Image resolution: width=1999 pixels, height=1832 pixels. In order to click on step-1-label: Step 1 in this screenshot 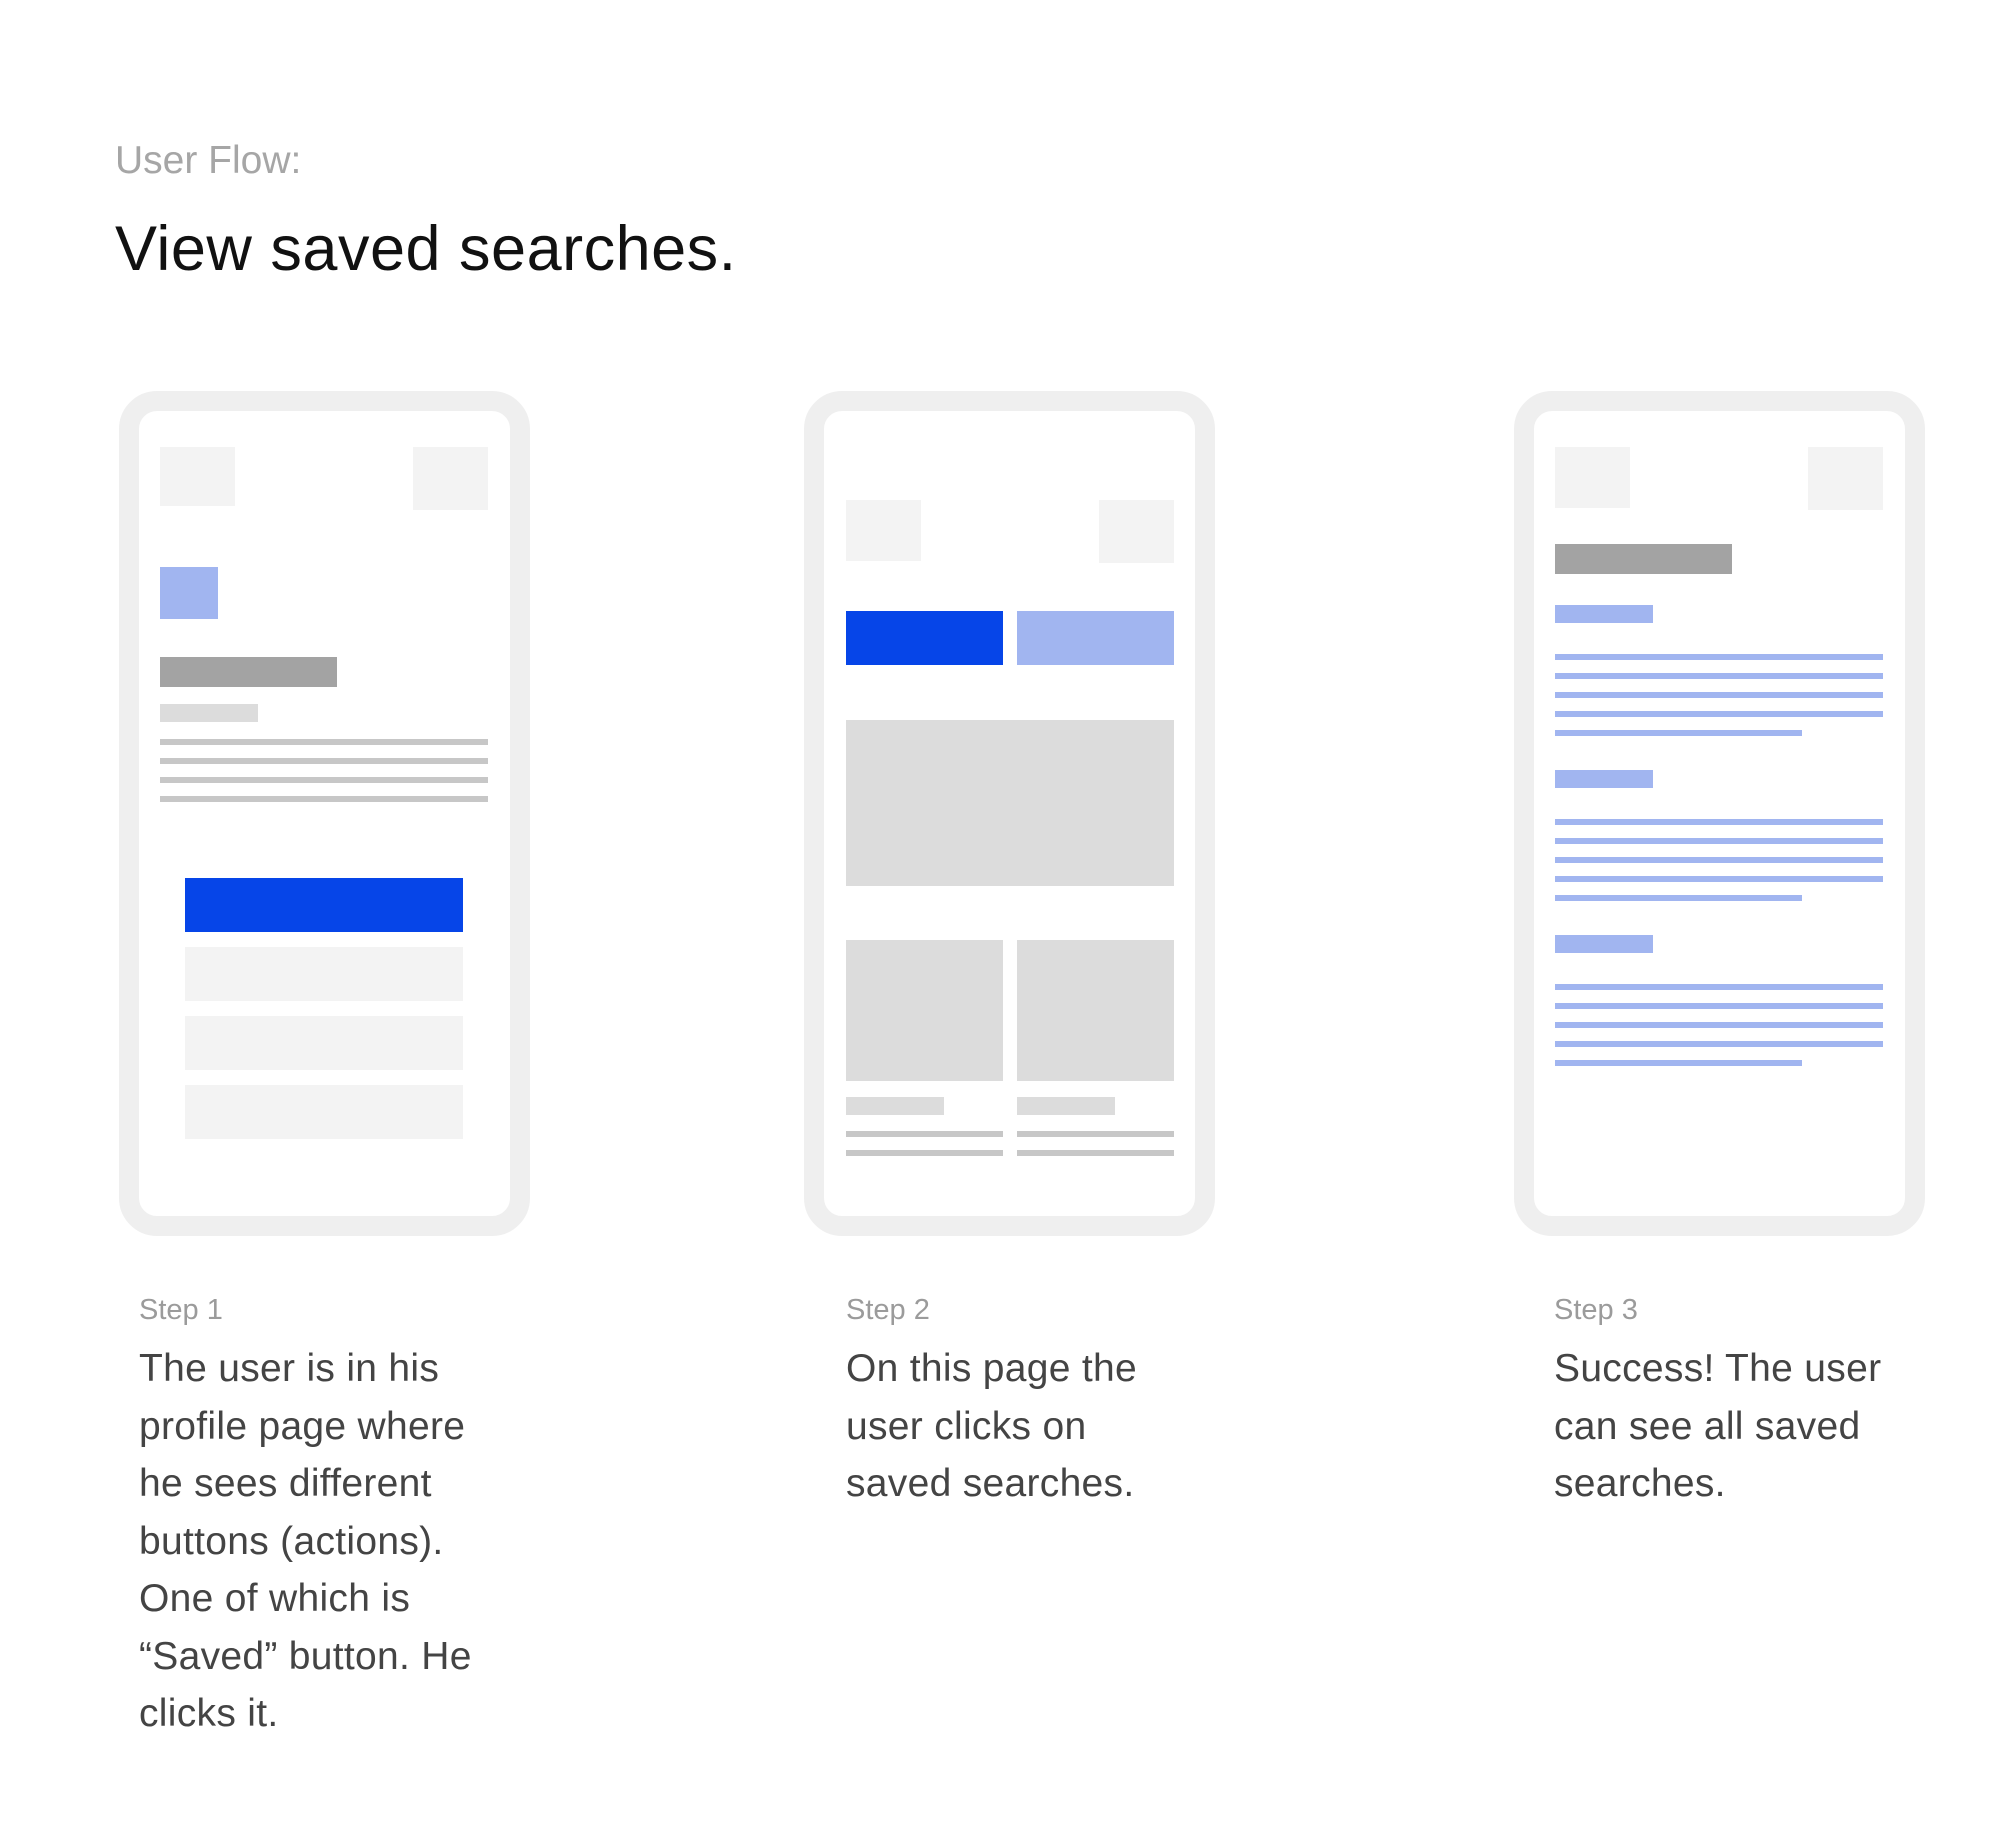, I will do `click(181, 1310)`.